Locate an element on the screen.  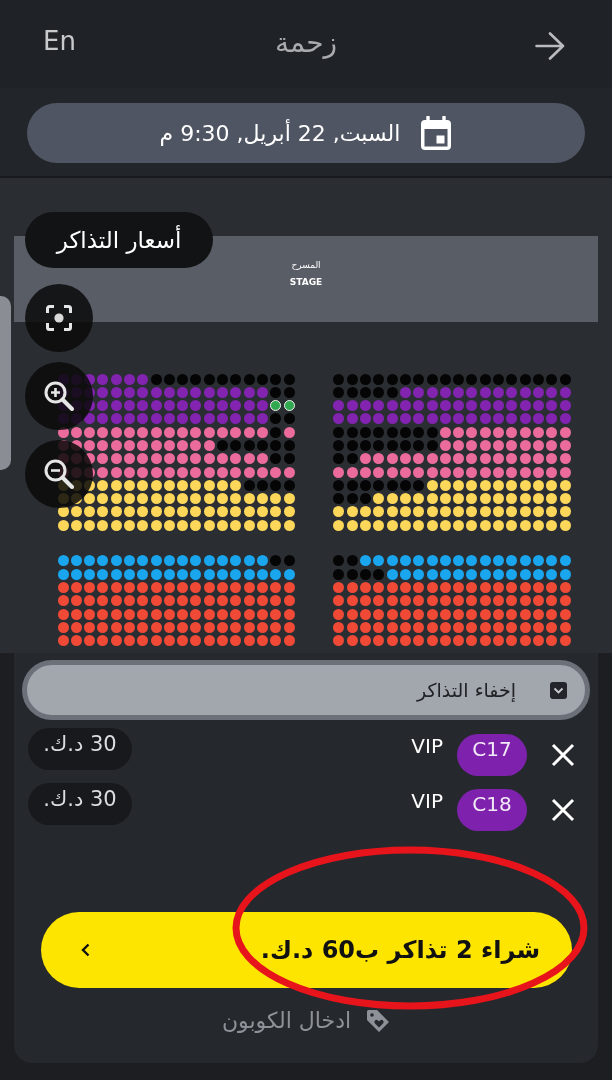
side-drawer-handle is located at coordinates (5, 383).